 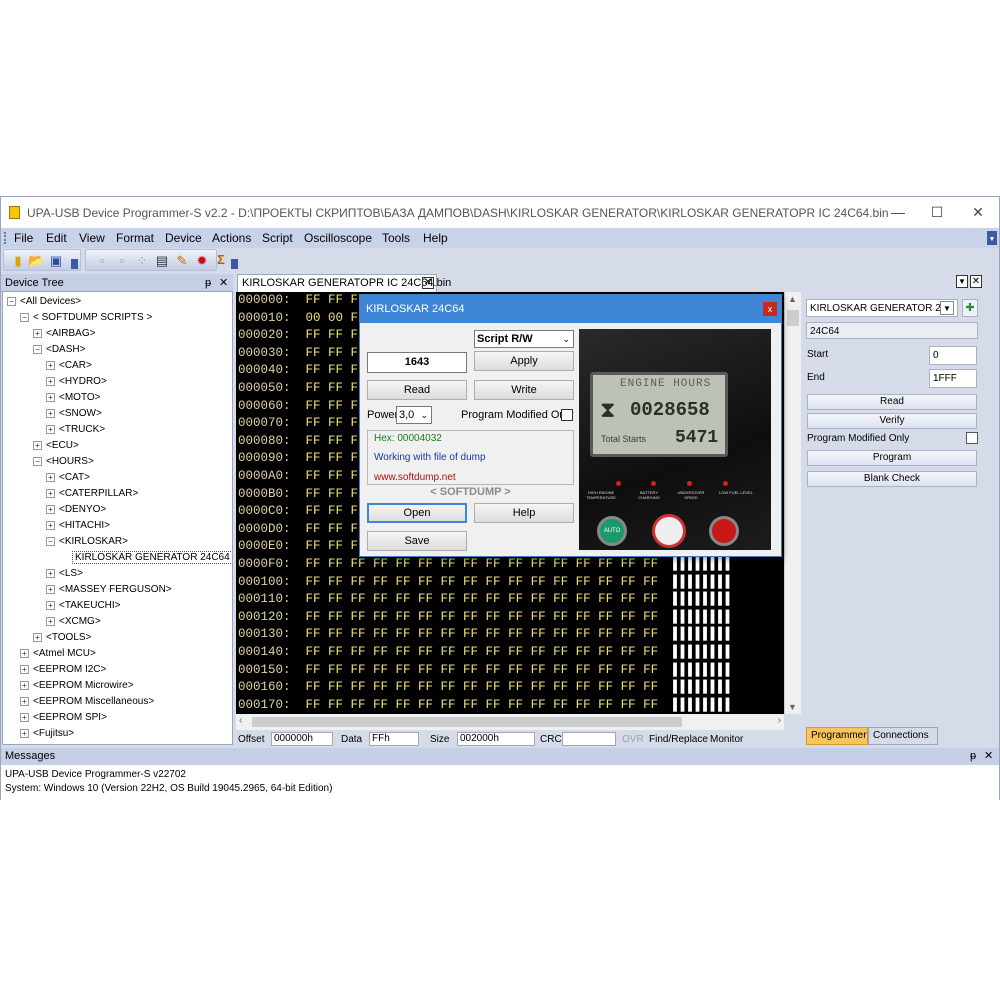 I want to click on new-icon: ▮, so click(x=18, y=261).